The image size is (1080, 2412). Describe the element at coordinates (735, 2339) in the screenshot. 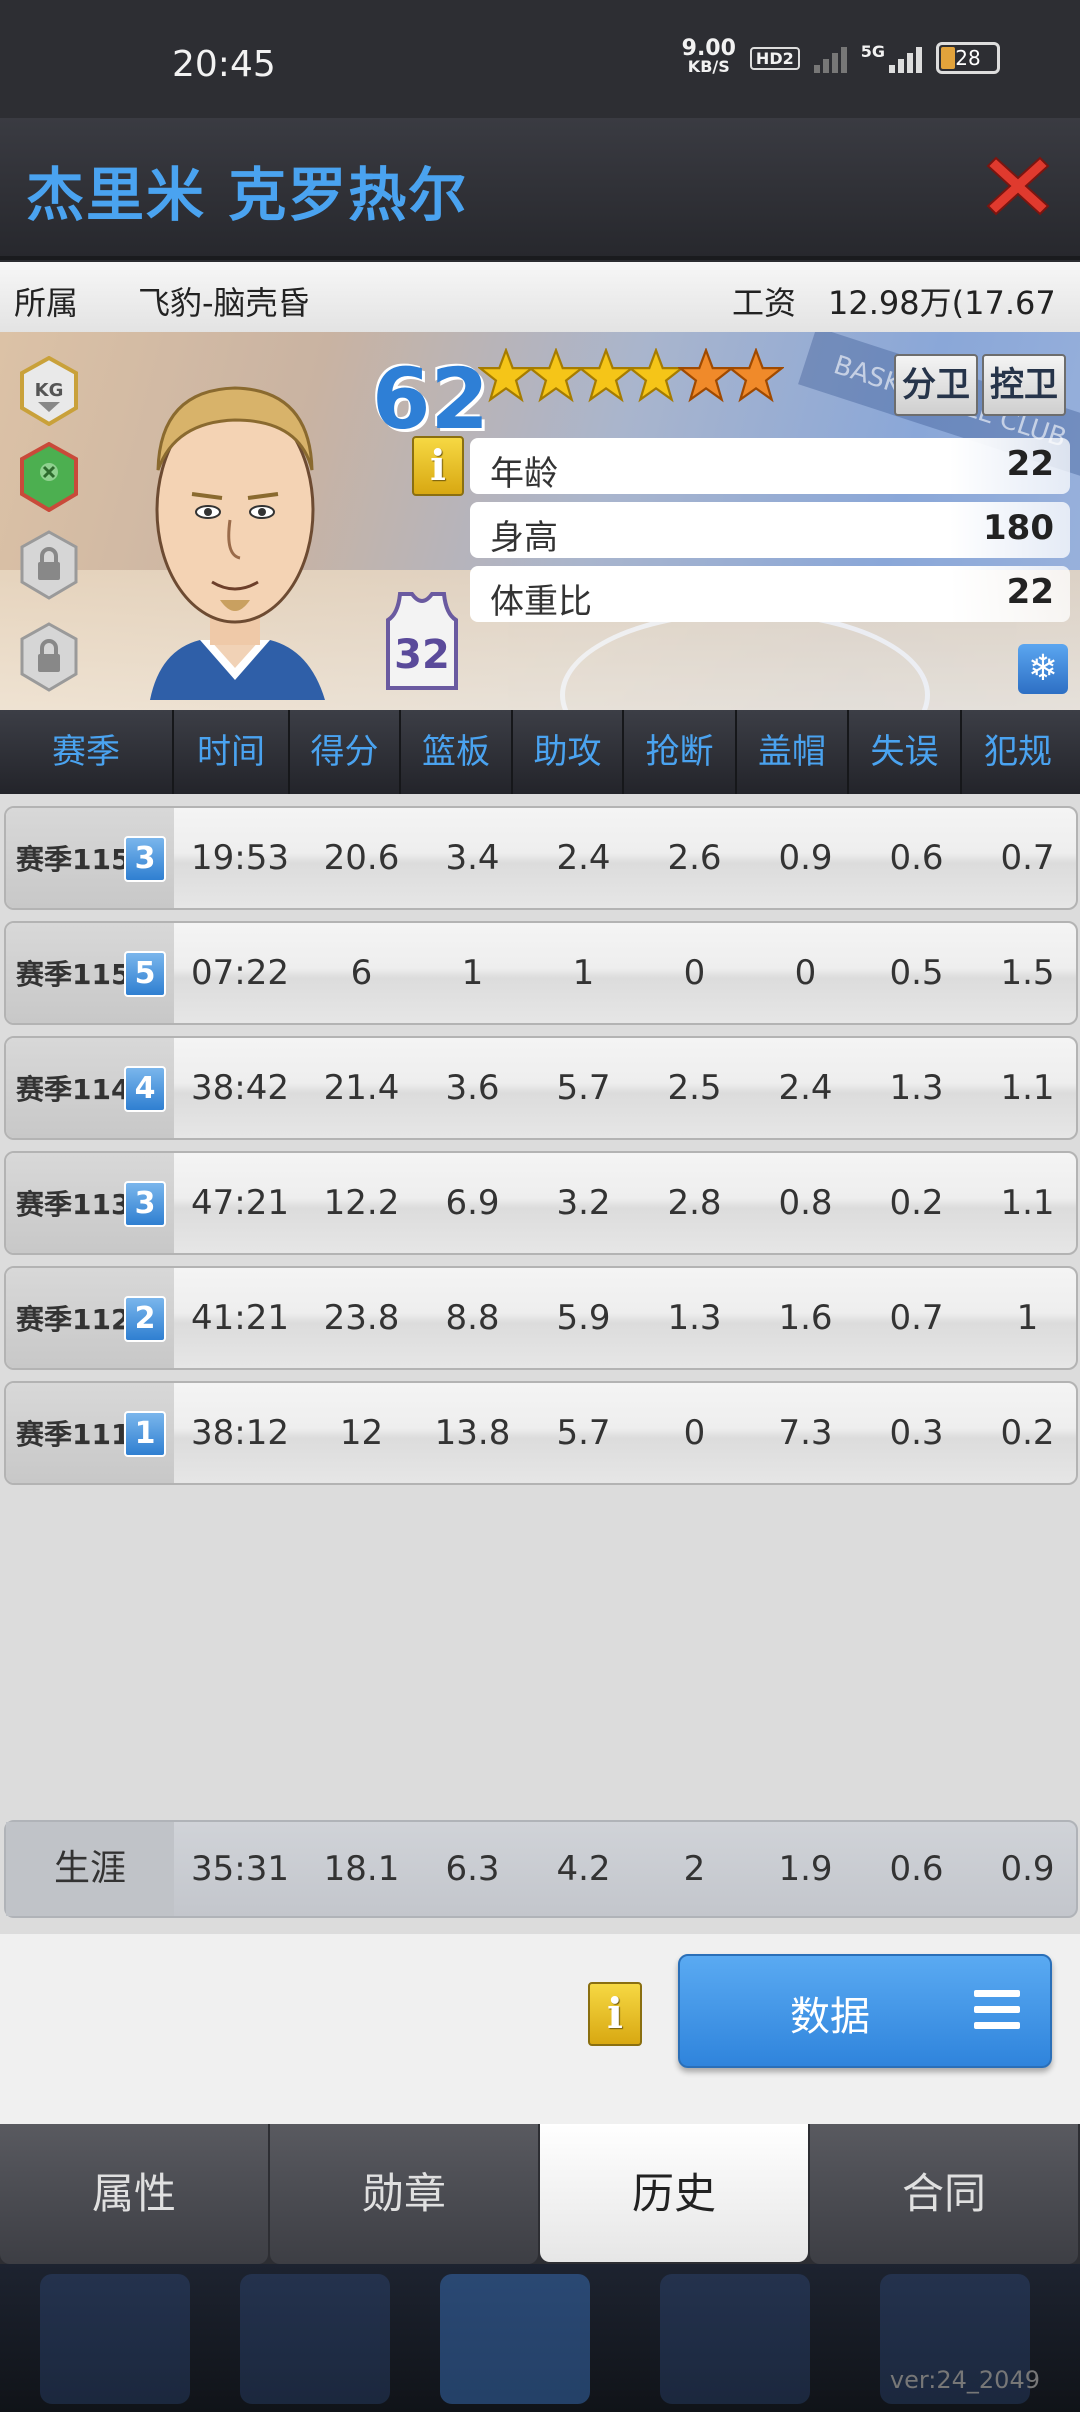

I see `nav-ball-icon` at that location.